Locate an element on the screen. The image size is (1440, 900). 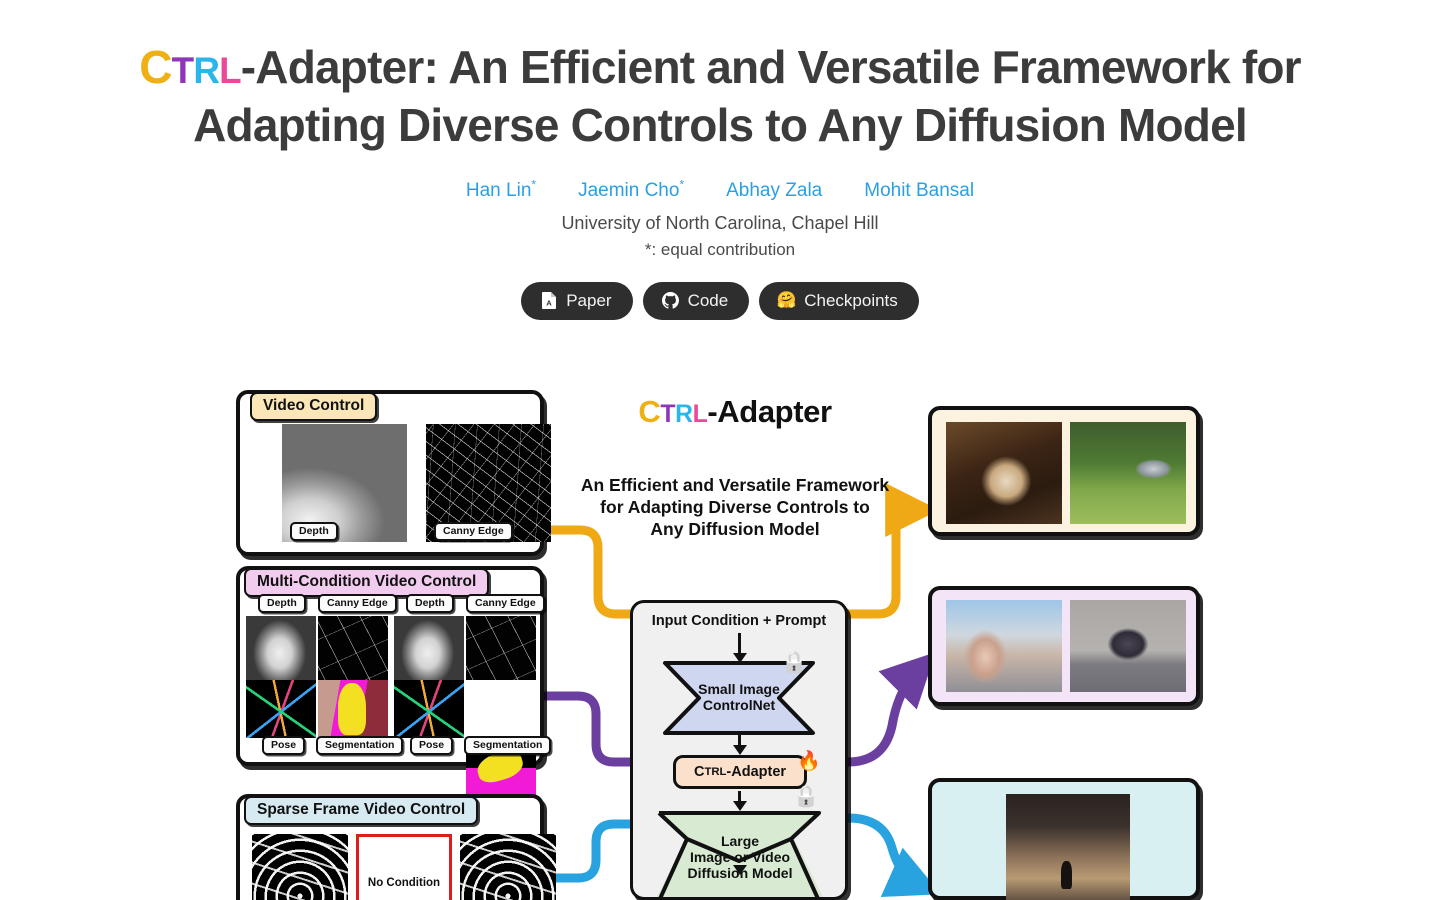
code-button: Code is located at coordinates (696, 301).